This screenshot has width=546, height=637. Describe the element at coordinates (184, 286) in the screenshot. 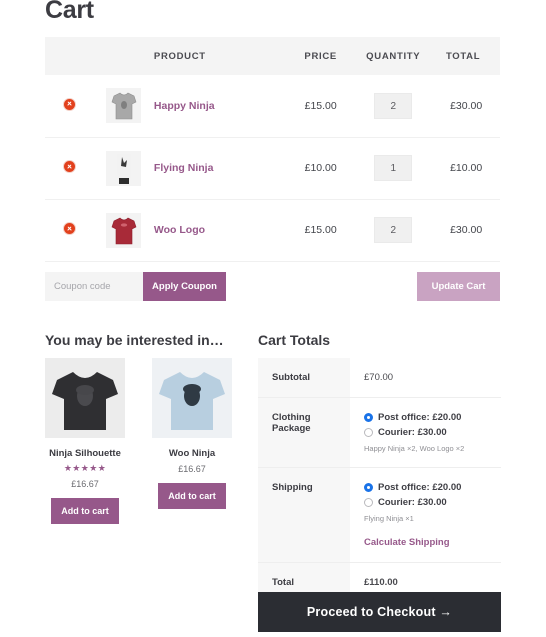

I see `apply-coupon-button: Apply Coupon` at that location.